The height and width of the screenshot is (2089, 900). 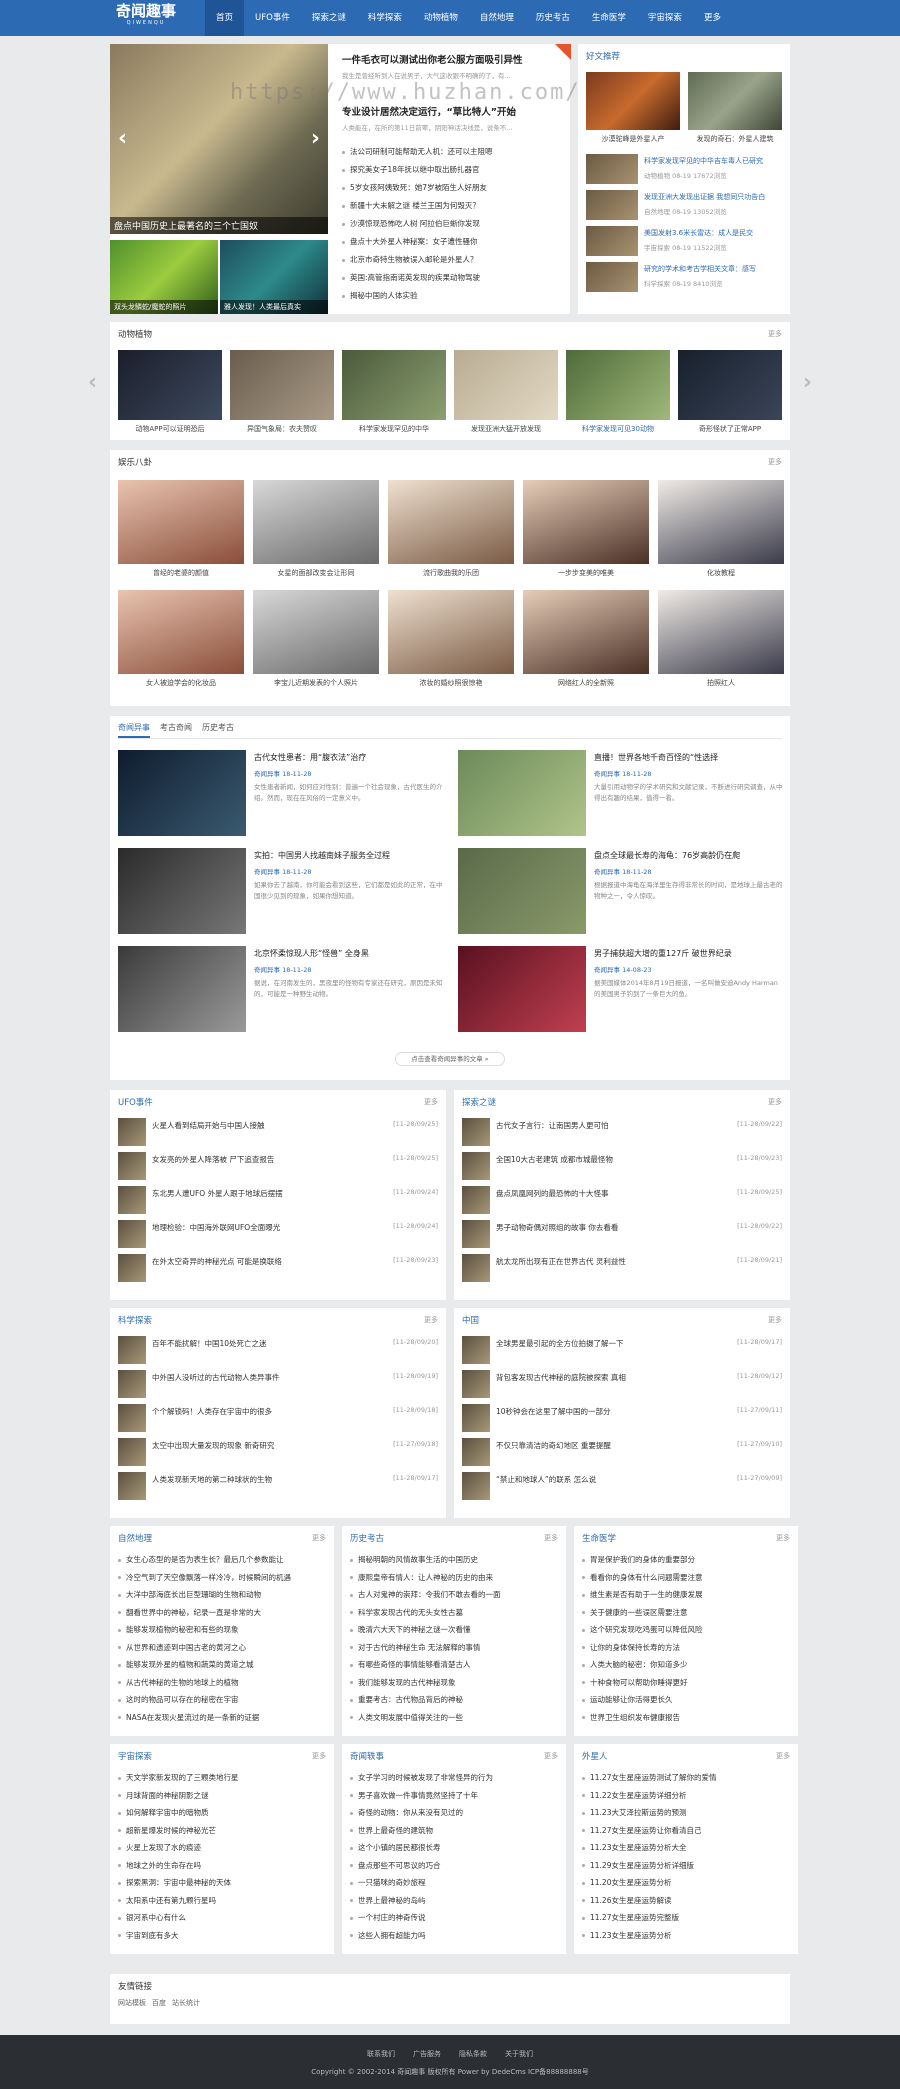 I want to click on col-item: 大洋中部海底长出巨型珊瑚的生物和动物, so click(x=222, y=1594).